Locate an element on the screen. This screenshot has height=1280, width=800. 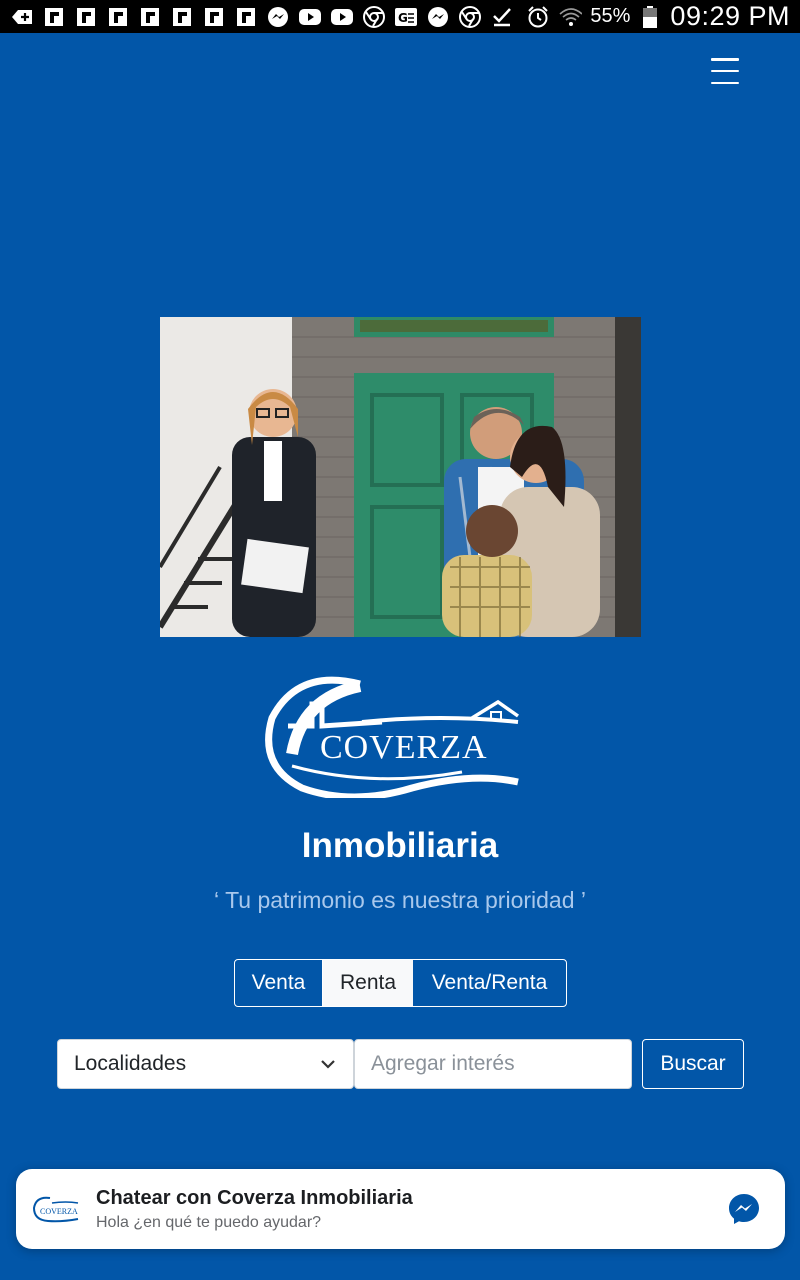
translate-icon: G is located at coordinates (406, 17).